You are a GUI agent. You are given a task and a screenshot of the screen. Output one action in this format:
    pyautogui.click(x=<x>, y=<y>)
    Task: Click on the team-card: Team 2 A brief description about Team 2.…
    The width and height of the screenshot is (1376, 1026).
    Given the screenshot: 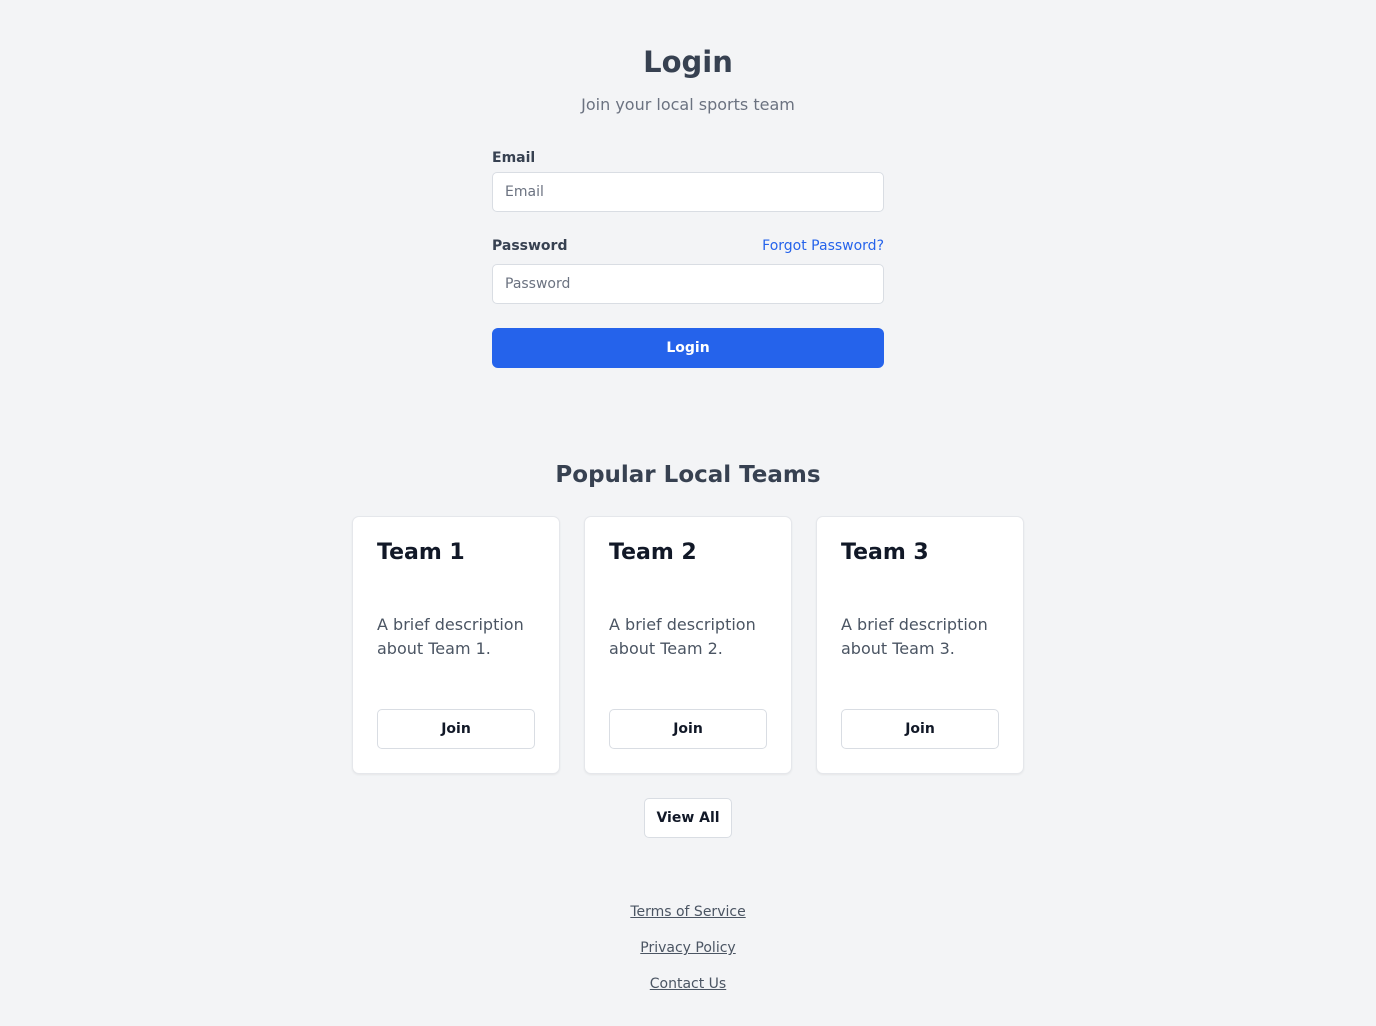 What is the action you would take?
    pyautogui.click(x=688, y=645)
    